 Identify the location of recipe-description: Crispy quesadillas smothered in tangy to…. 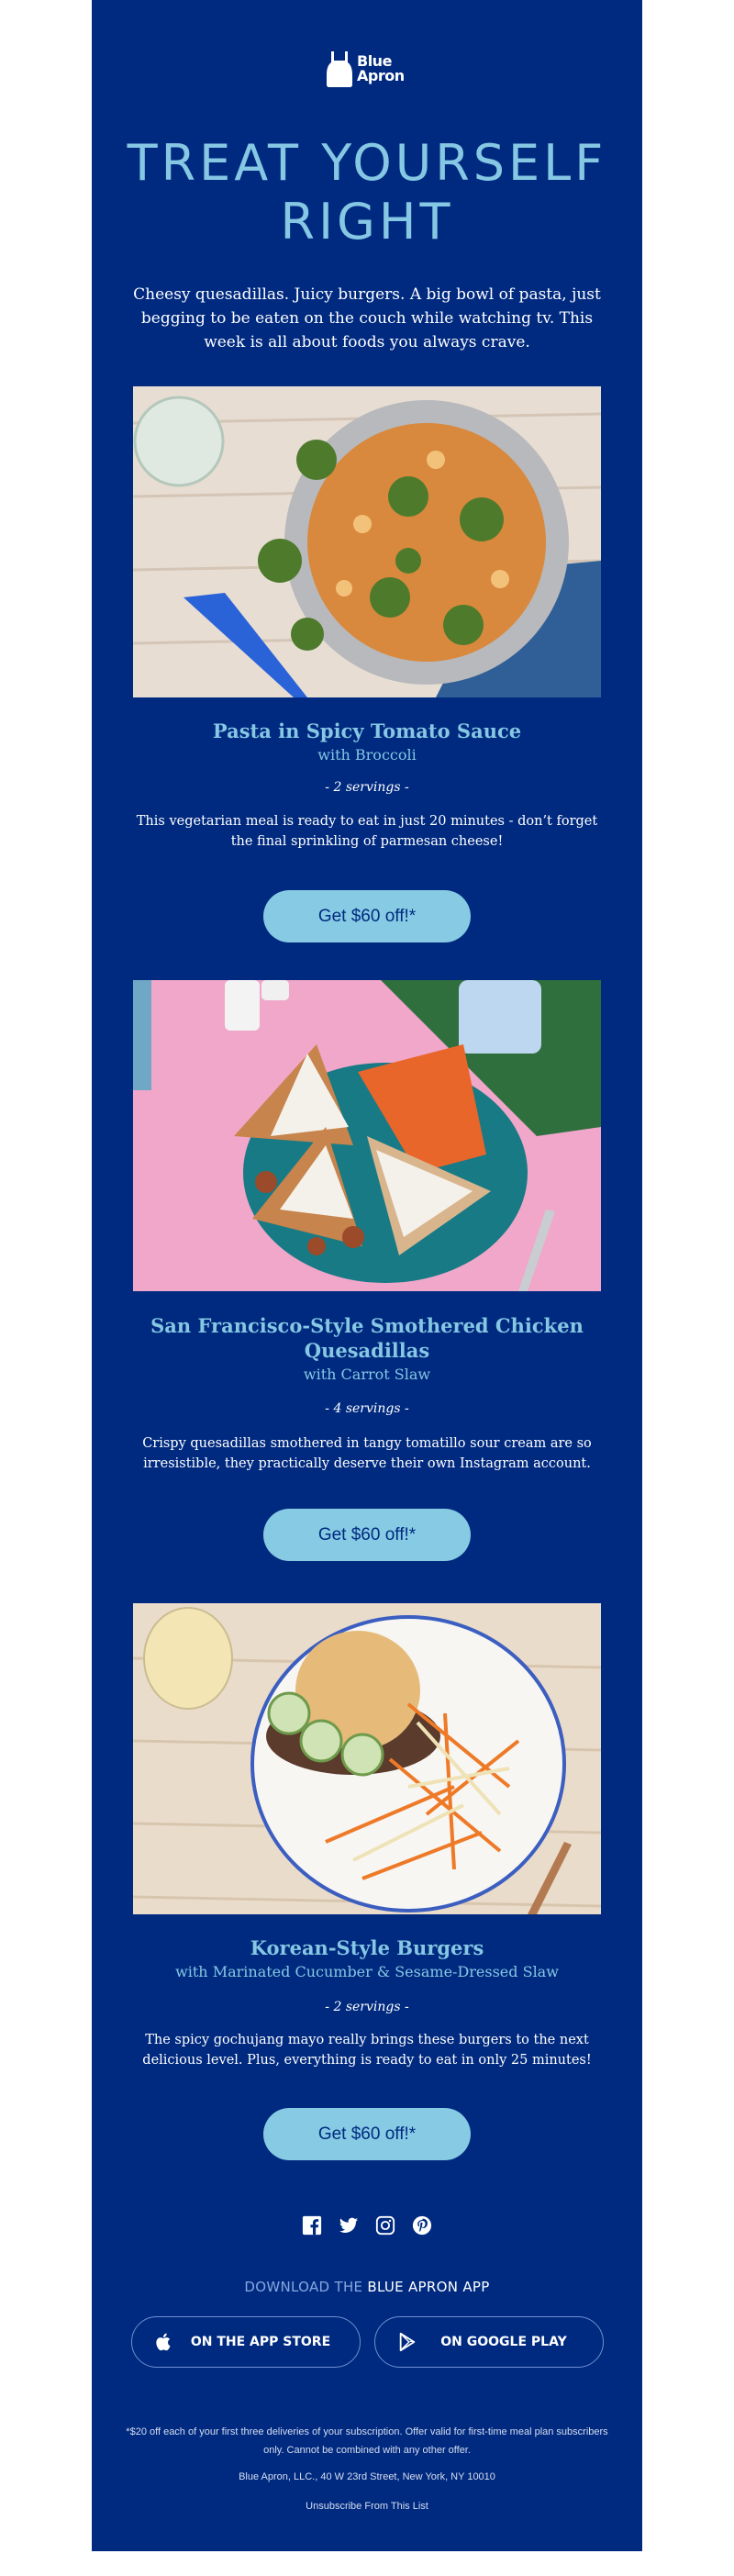
(367, 1453).